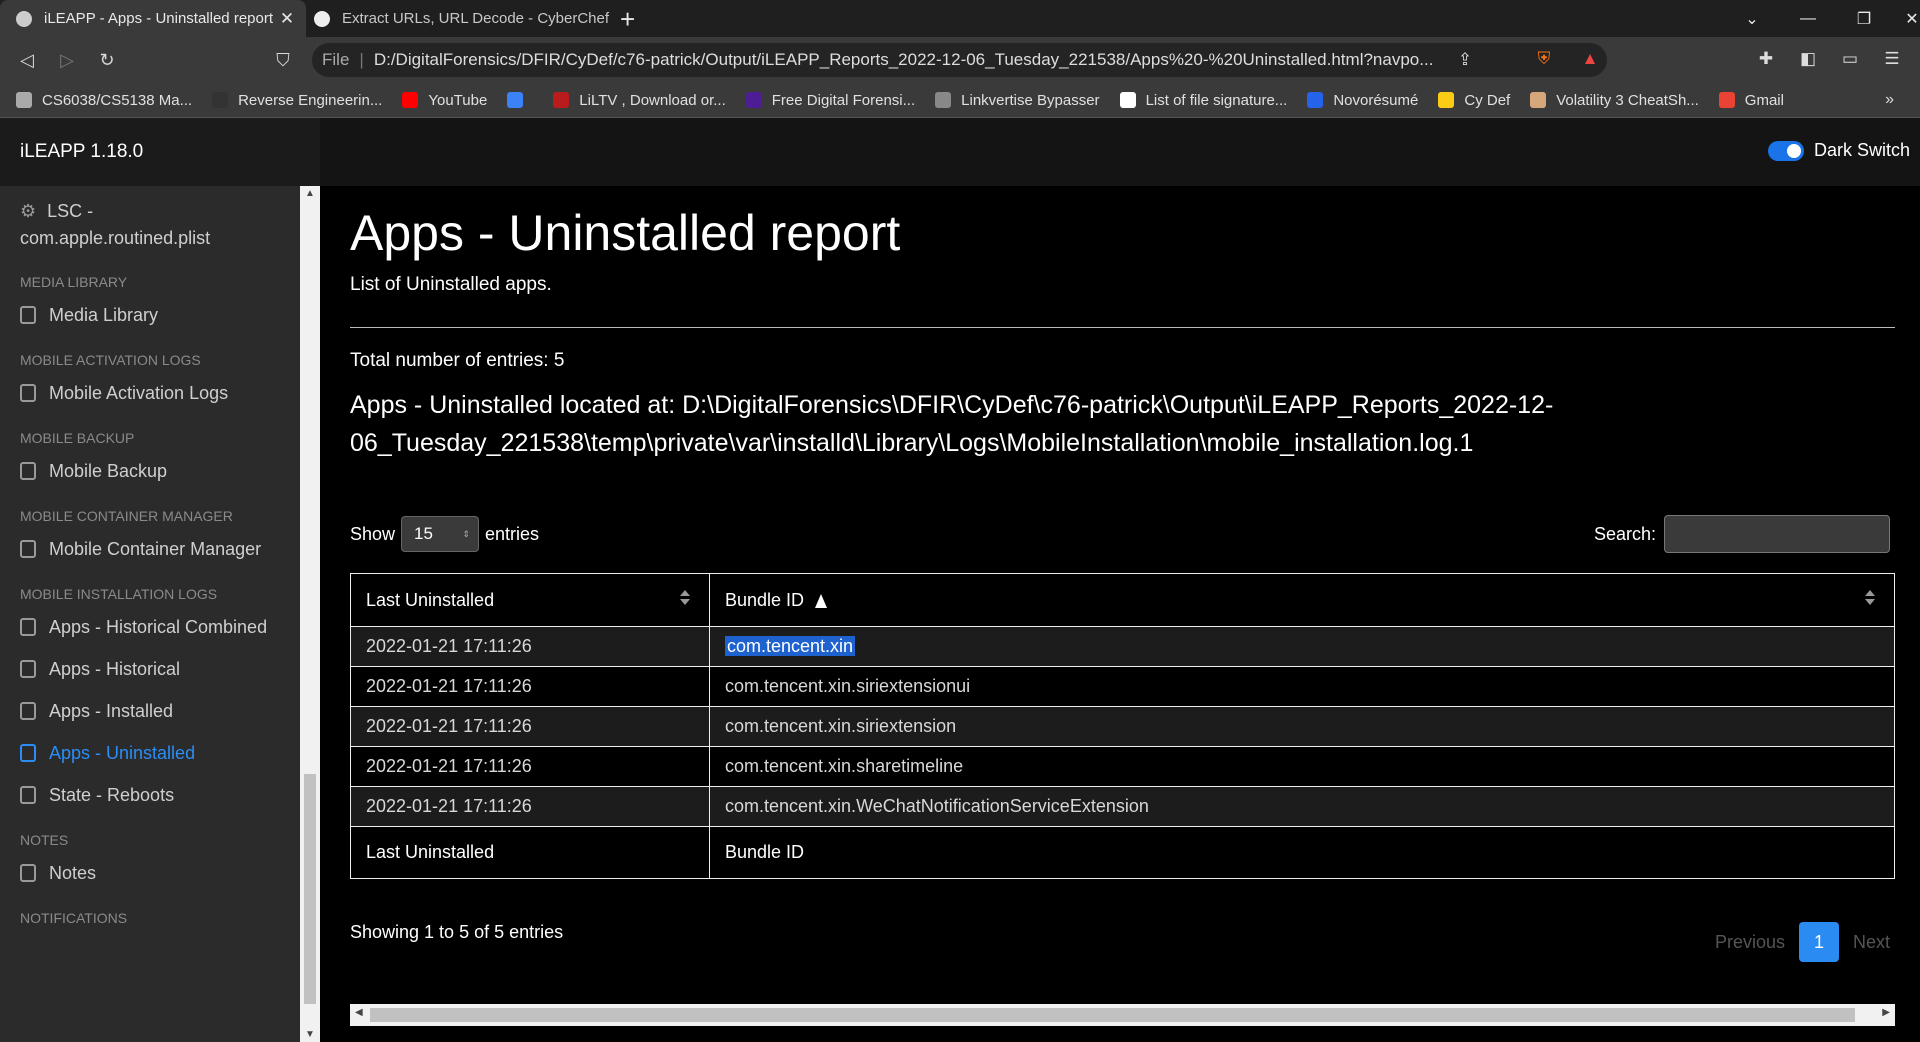 This screenshot has width=1920, height=1042. I want to click on sidebar-item-apps-uninstalled: Apps - Uninstalled, so click(107, 753).